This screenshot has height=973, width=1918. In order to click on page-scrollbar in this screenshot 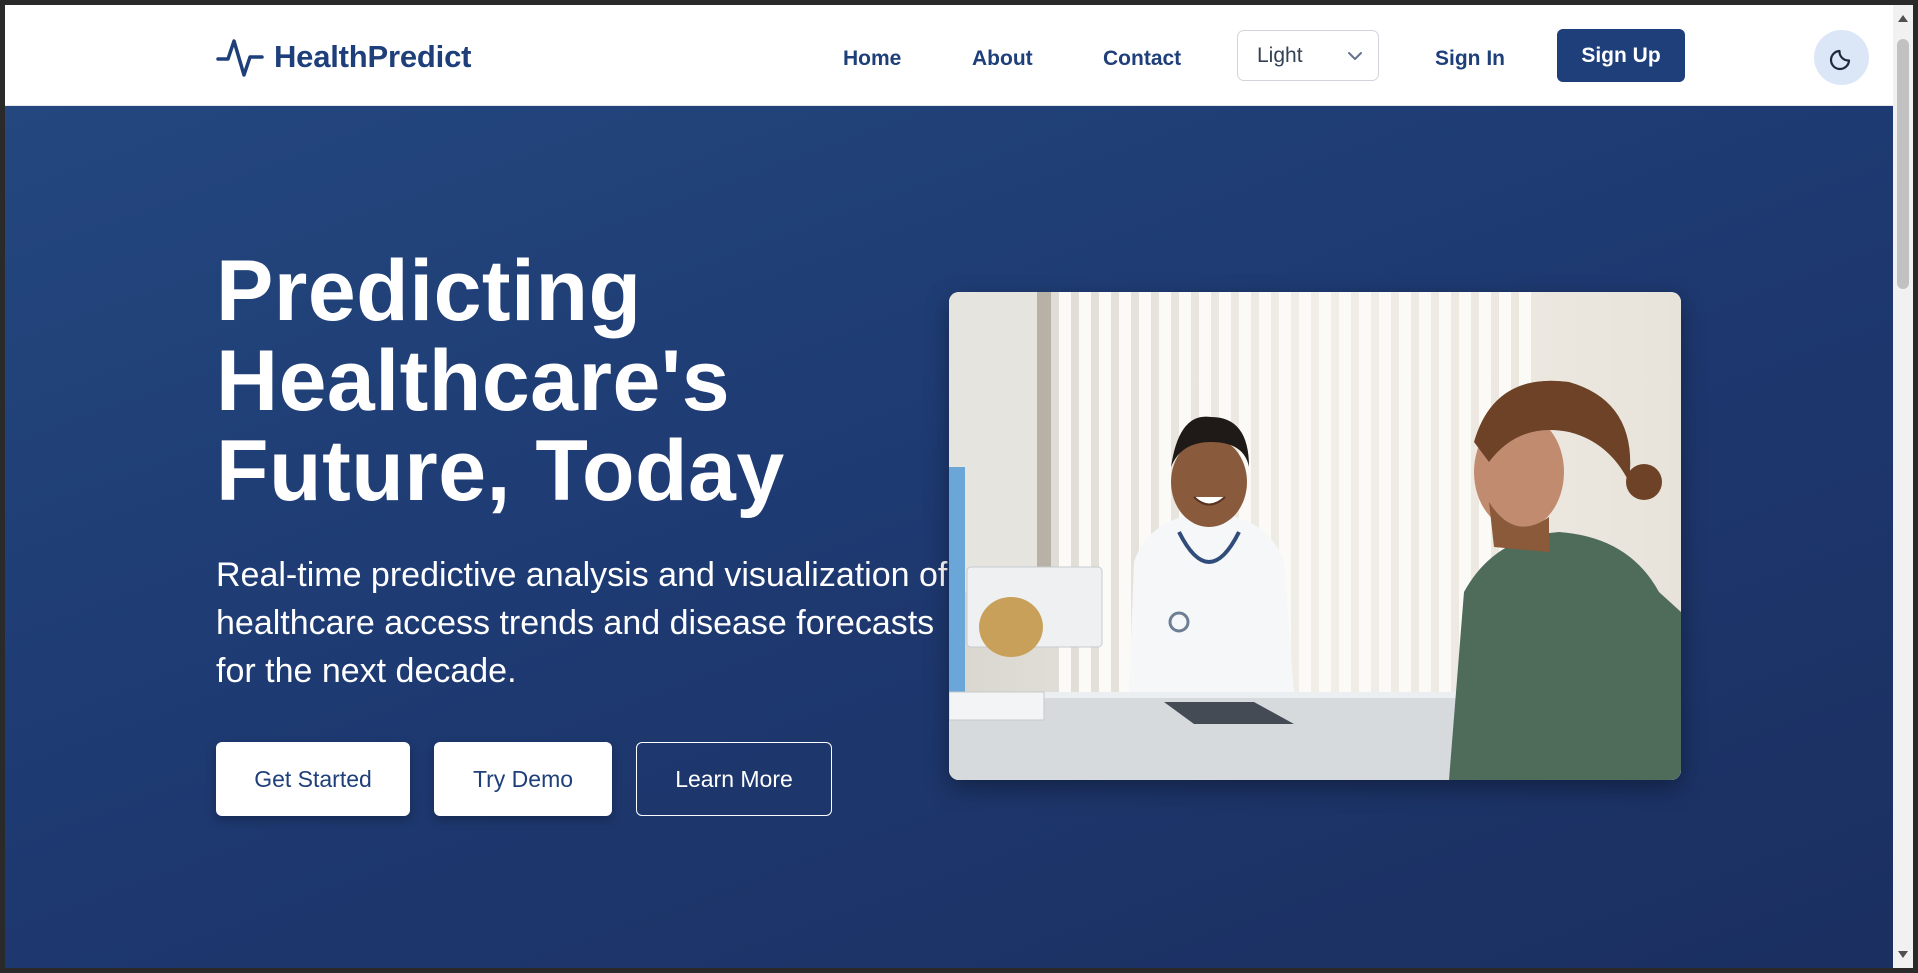, I will do `click(1903, 486)`.